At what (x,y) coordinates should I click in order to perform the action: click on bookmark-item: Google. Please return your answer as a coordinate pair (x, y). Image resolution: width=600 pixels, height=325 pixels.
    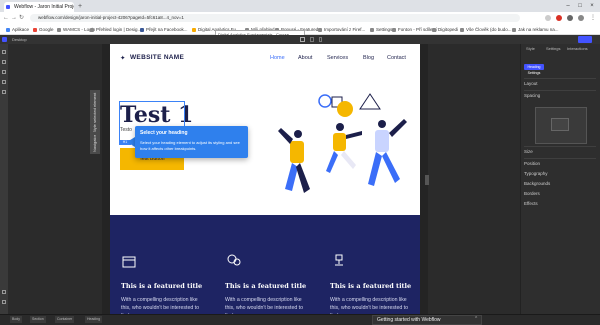
    Looking at the image, I should click on (43, 29).